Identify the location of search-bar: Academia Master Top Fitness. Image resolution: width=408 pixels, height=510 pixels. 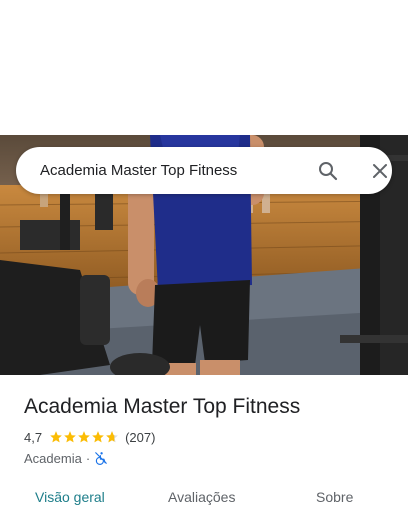
(204, 170).